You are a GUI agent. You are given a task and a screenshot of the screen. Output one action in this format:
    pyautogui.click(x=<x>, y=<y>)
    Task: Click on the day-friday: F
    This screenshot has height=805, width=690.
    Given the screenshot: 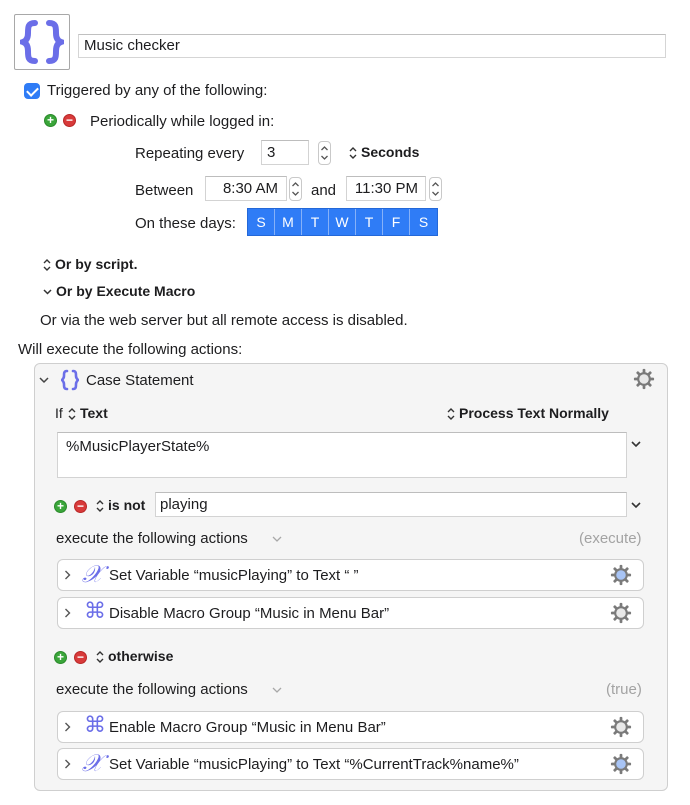 What is the action you would take?
    pyautogui.click(x=396, y=222)
    